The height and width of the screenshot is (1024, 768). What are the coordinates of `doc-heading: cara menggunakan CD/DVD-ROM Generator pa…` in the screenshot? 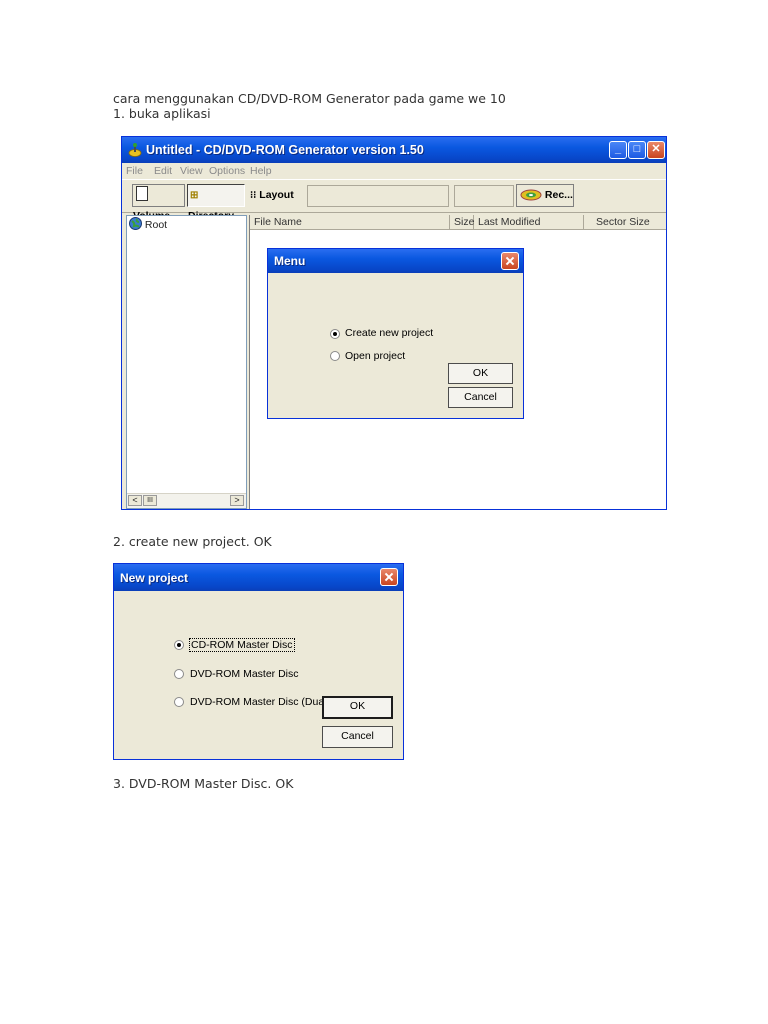 It's located at (309, 98).